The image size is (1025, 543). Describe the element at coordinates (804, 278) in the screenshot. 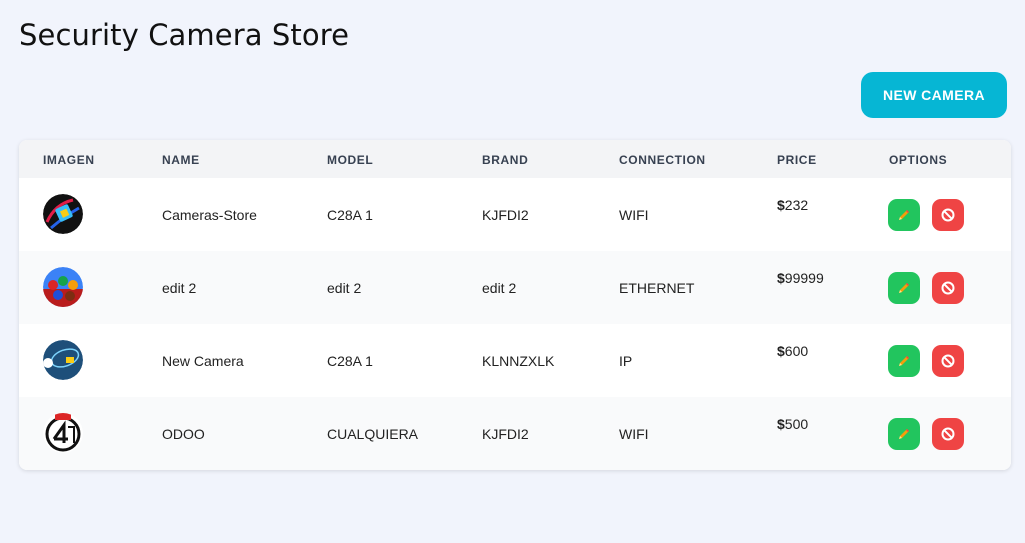

I see `price-value: 99999` at that location.